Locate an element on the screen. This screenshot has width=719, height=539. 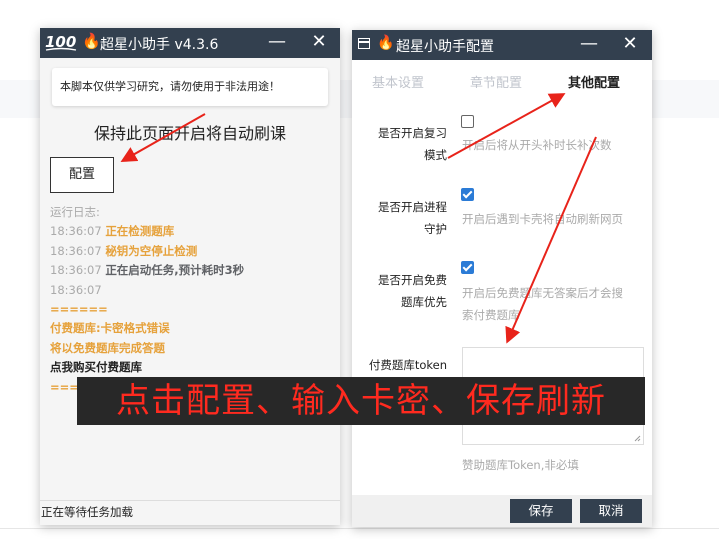
log-line: ====== is located at coordinates (191, 309).